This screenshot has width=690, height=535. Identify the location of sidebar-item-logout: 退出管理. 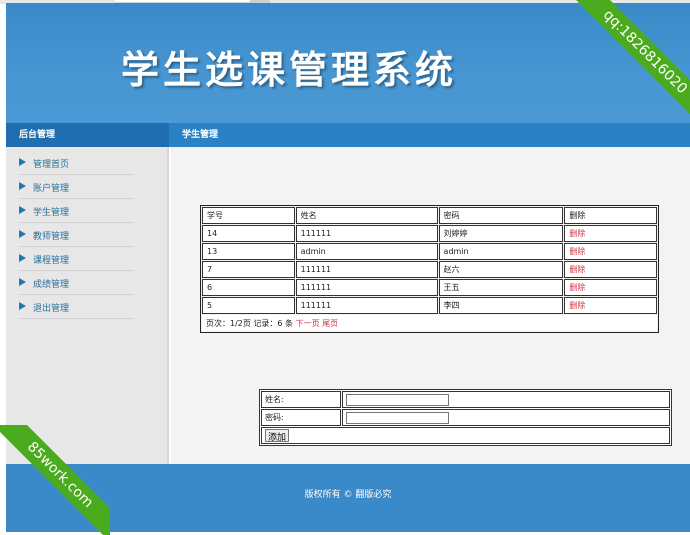
(76, 307).